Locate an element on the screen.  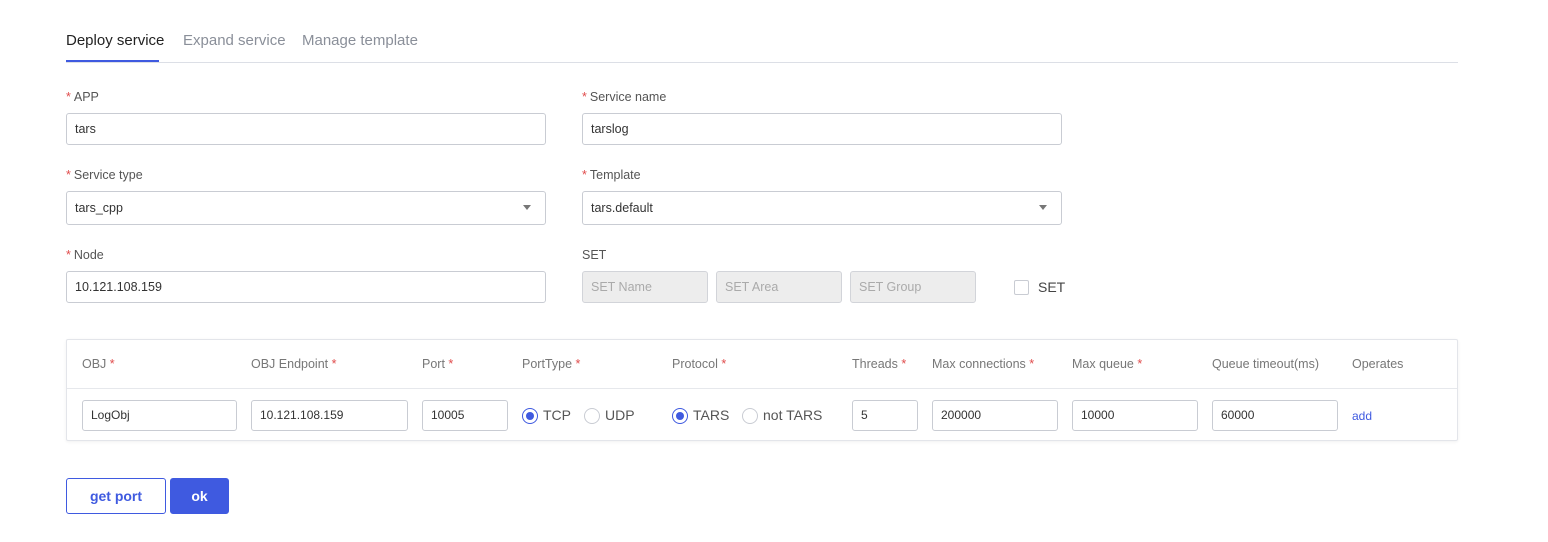
port-type-tcp-label: TCP is located at coordinates (557, 415).